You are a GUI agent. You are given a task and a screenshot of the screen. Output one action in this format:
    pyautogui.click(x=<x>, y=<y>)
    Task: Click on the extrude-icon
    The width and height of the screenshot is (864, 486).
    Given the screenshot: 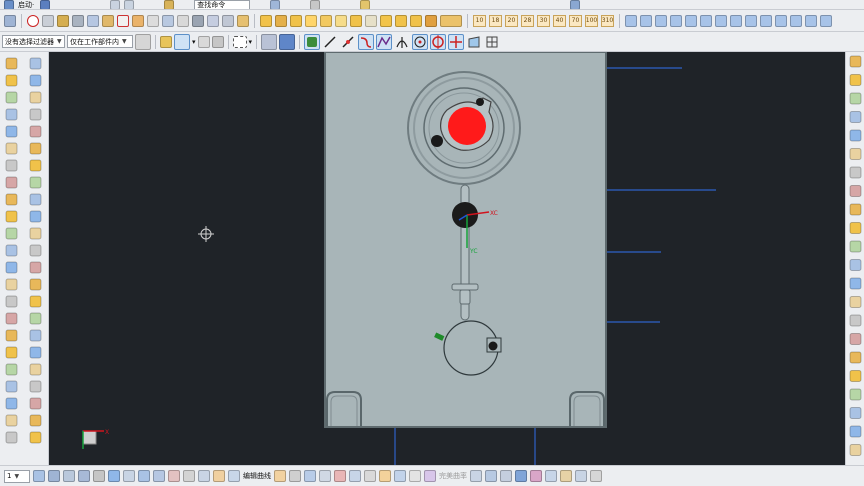 What is the action you would take?
    pyautogui.click(x=168, y=20)
    